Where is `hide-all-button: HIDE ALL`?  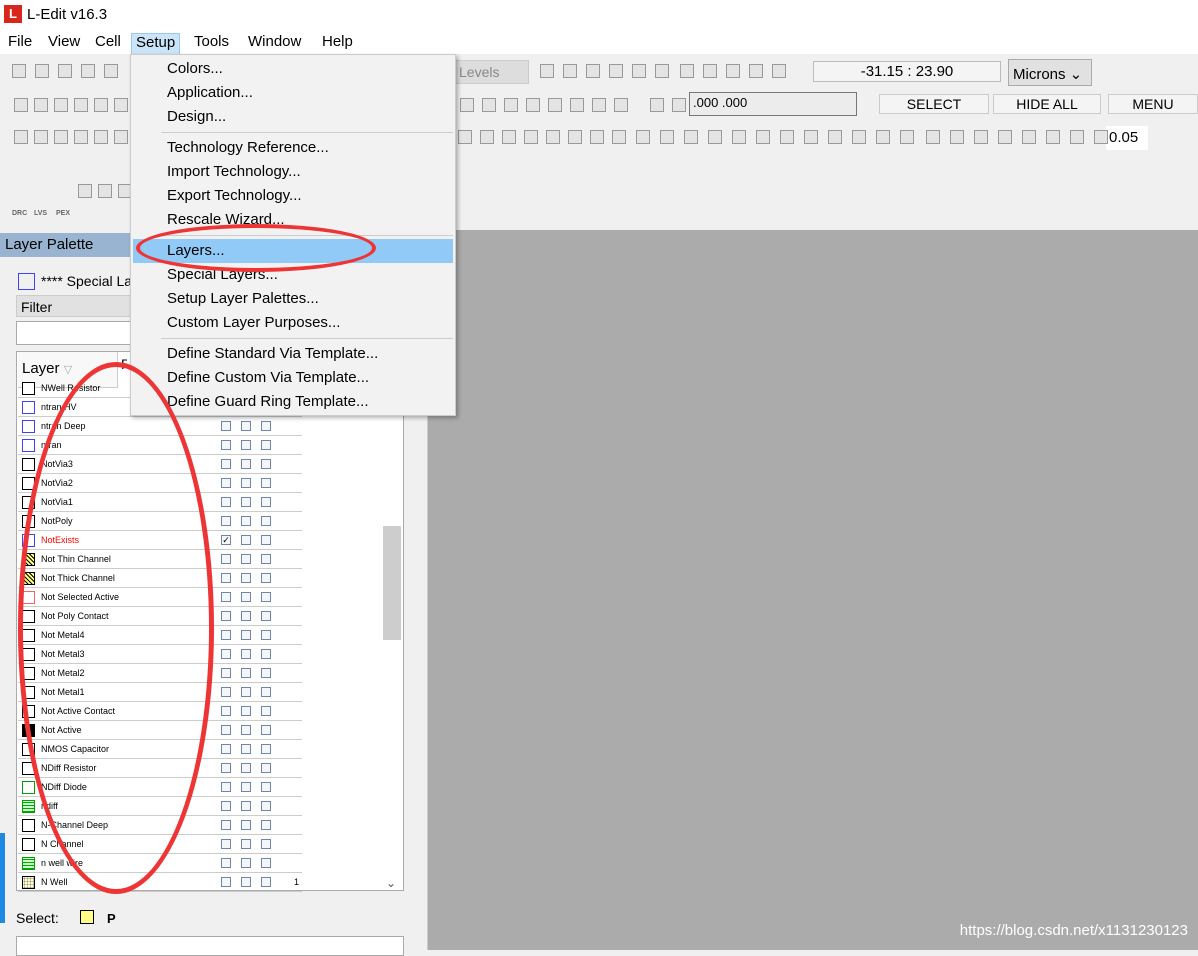 hide-all-button: HIDE ALL is located at coordinates (1047, 104).